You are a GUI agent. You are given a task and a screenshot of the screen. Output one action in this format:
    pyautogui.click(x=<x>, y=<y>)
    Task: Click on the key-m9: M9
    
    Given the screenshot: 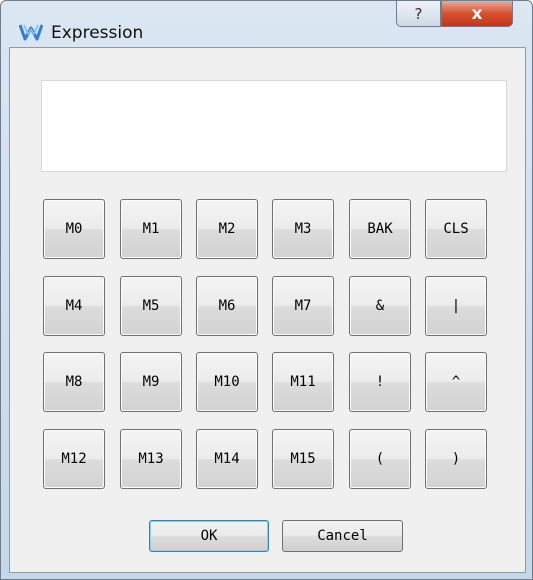 What is the action you would take?
    pyautogui.click(x=151, y=382)
    